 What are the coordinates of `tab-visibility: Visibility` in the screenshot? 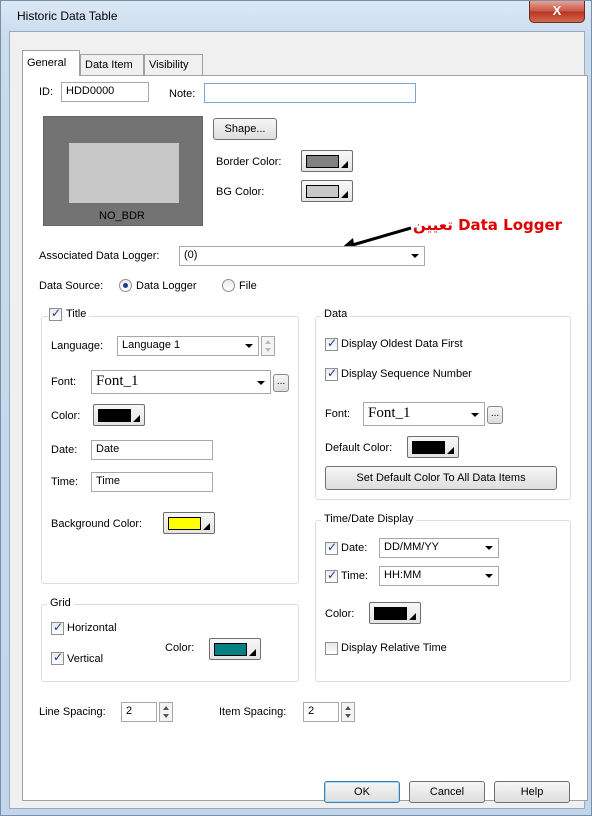 It's located at (173, 64).